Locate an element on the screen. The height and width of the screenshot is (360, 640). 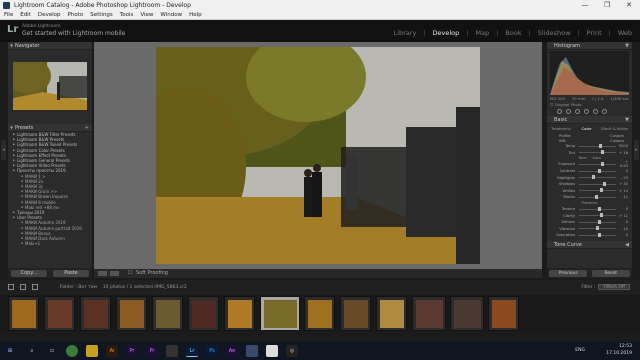
chrome-icon is located at coordinates (72, 351).